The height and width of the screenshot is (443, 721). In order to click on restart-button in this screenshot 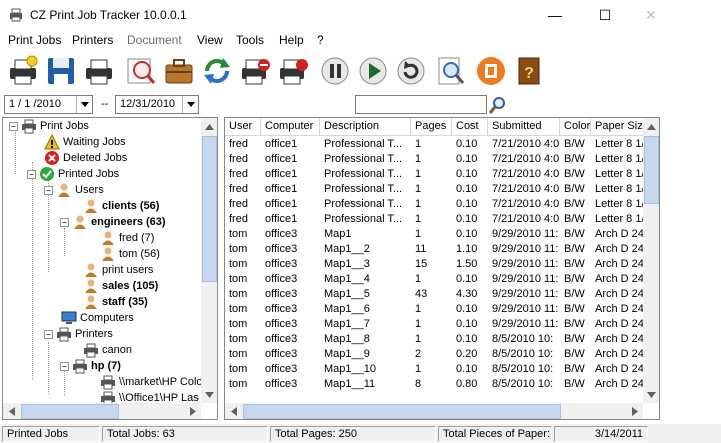, I will do `click(411, 71)`.